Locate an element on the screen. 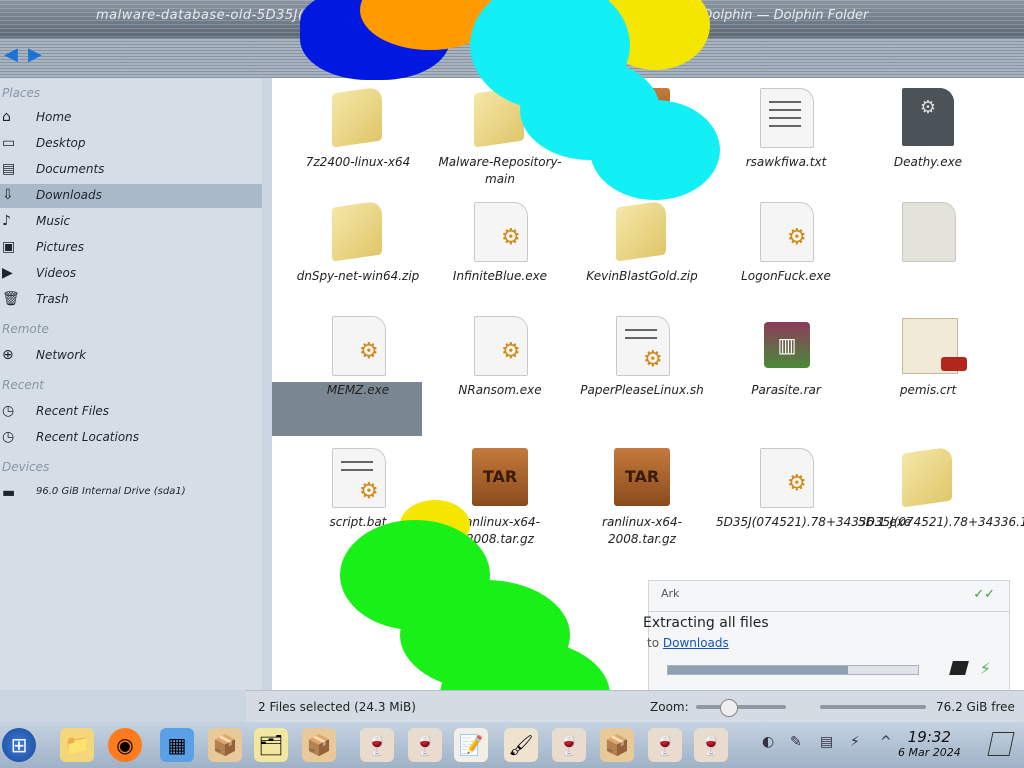 This screenshot has height=768, width=1024. extract-progress-bar is located at coordinates (793, 670).